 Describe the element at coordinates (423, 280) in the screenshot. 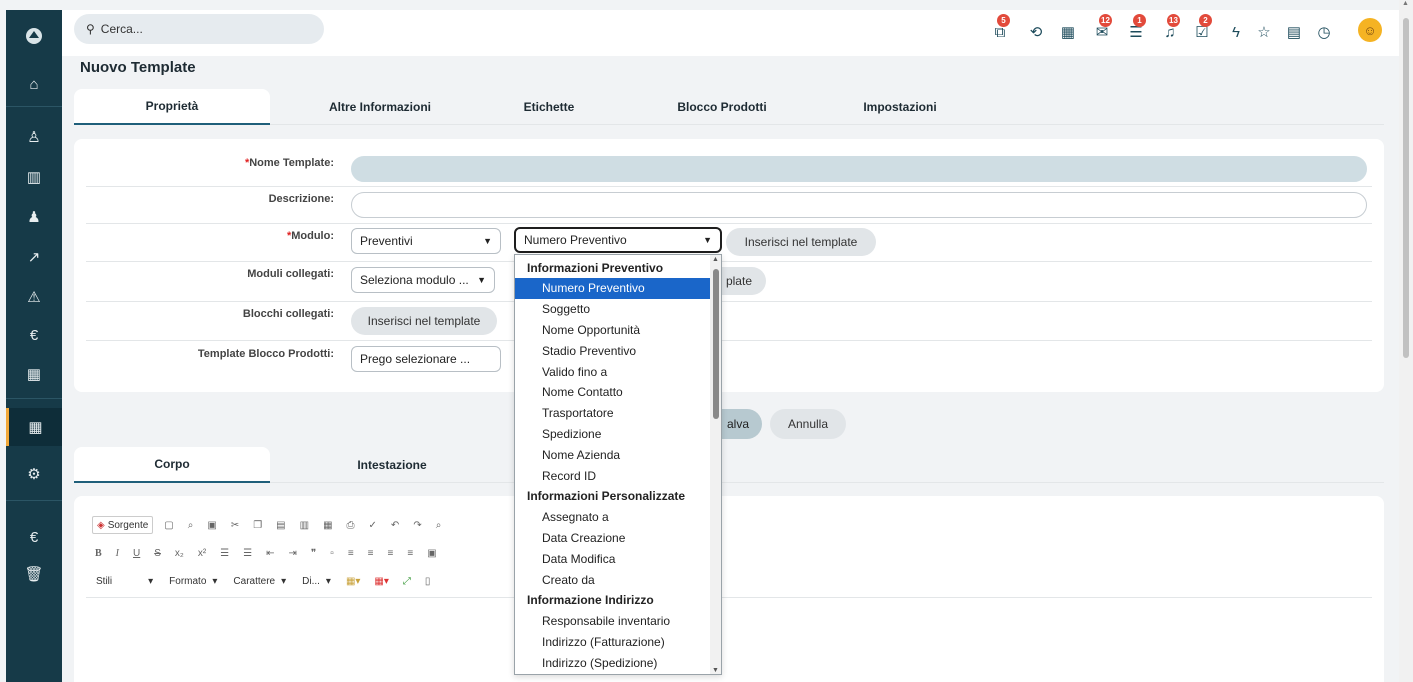

I see `moduli-collegati-select: Seleziona modulo ... ▼` at that location.